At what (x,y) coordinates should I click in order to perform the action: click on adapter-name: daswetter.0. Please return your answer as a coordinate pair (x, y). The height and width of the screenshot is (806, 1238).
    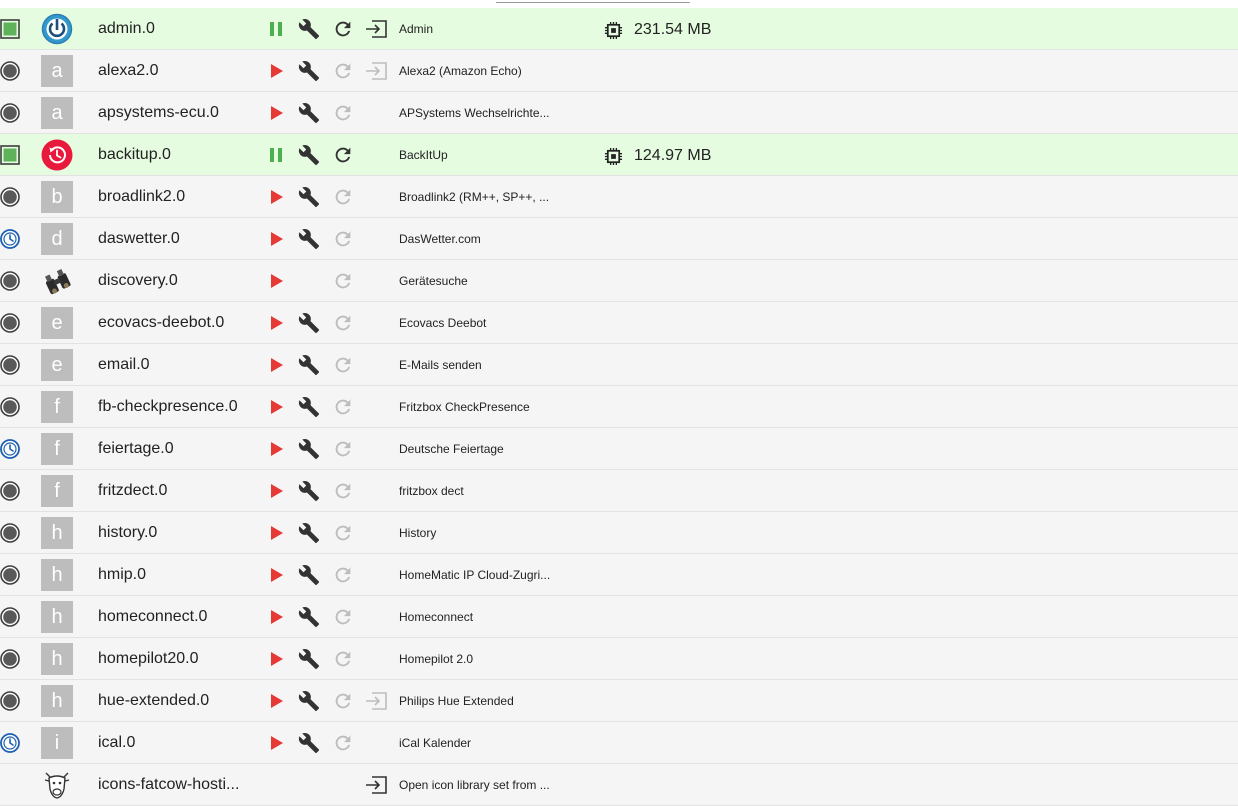
    Looking at the image, I should click on (139, 238).